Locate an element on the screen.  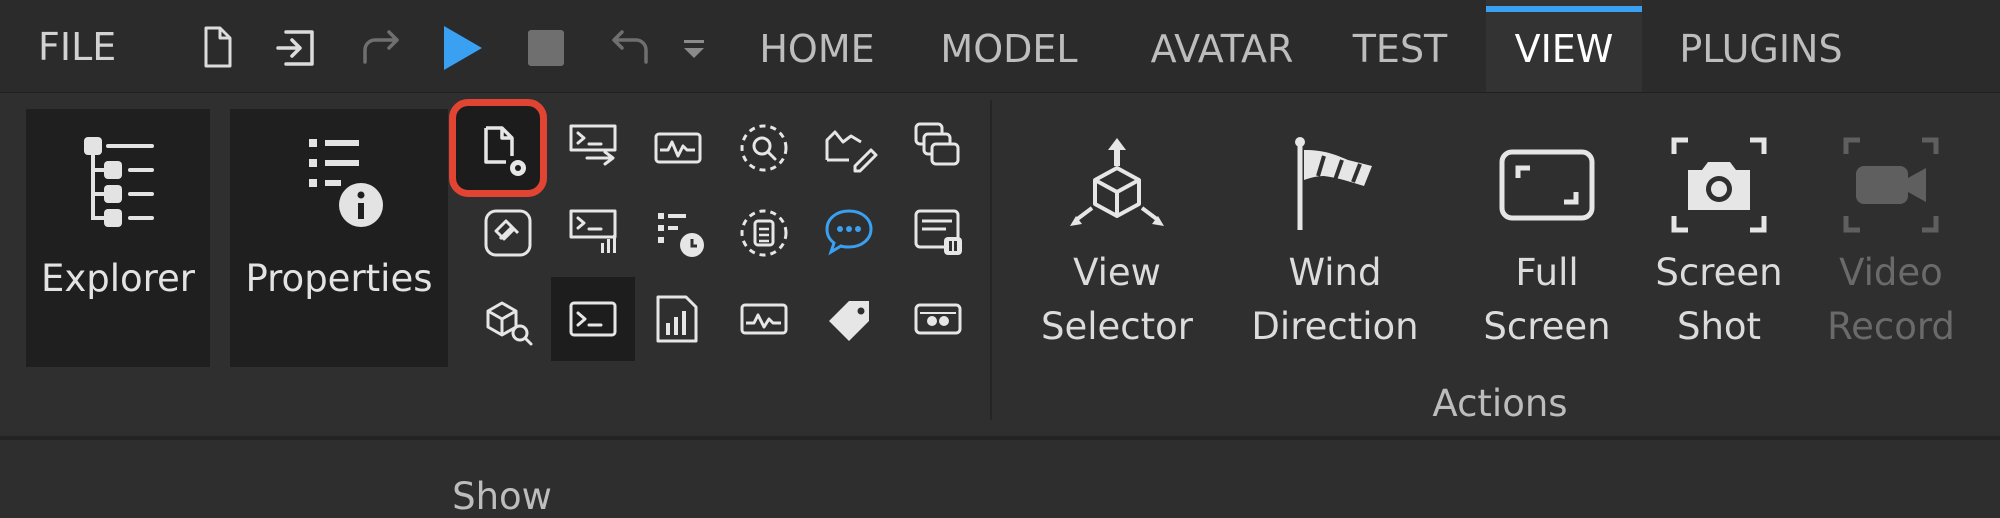
tab-plugins: PLUGINS is located at coordinates (1761, 46).